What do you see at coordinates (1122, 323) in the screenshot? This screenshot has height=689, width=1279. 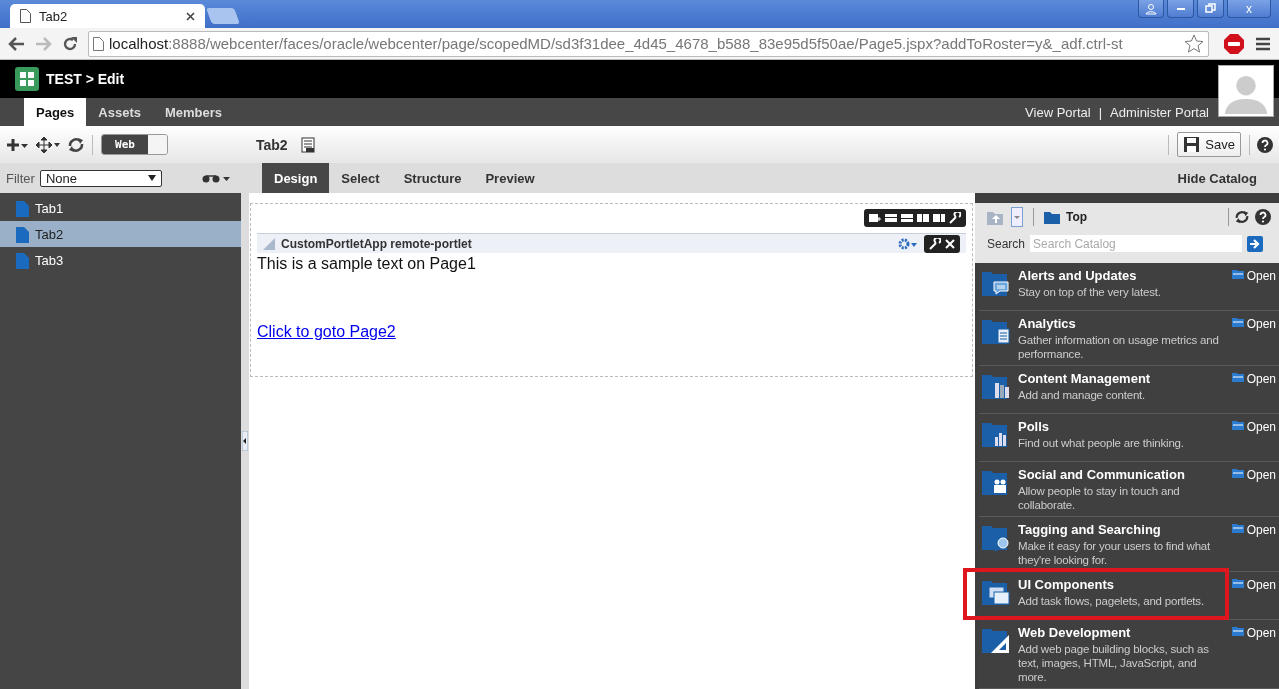 I see `catalog-item-title: Analytics` at bounding box center [1122, 323].